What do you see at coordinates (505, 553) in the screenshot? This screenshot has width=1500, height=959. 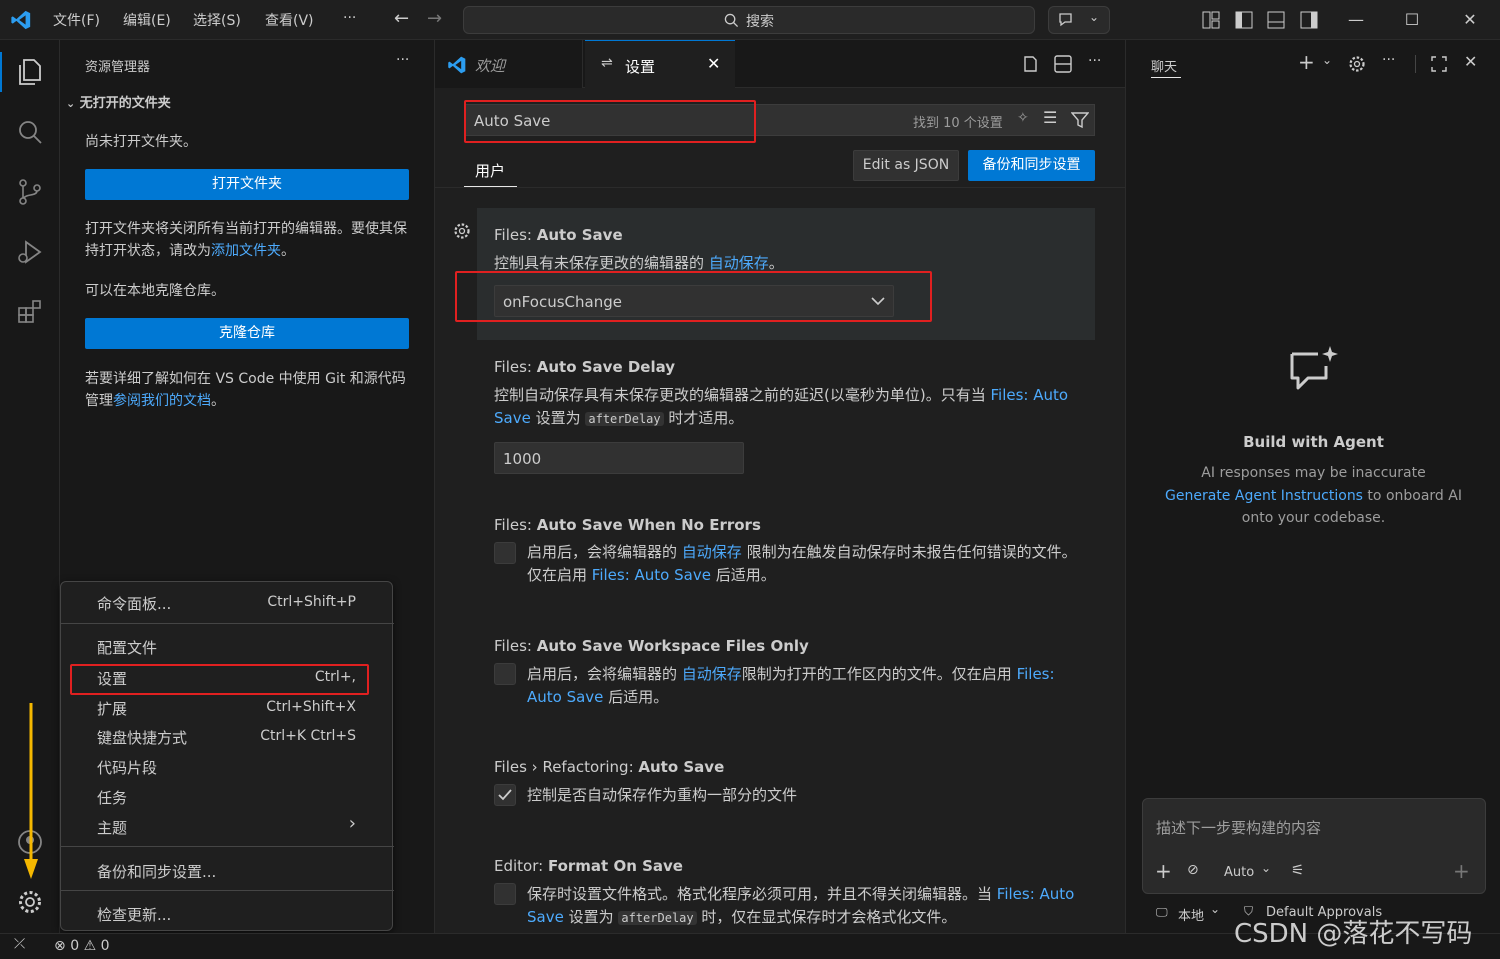 I see `no-errors-checkbox` at bounding box center [505, 553].